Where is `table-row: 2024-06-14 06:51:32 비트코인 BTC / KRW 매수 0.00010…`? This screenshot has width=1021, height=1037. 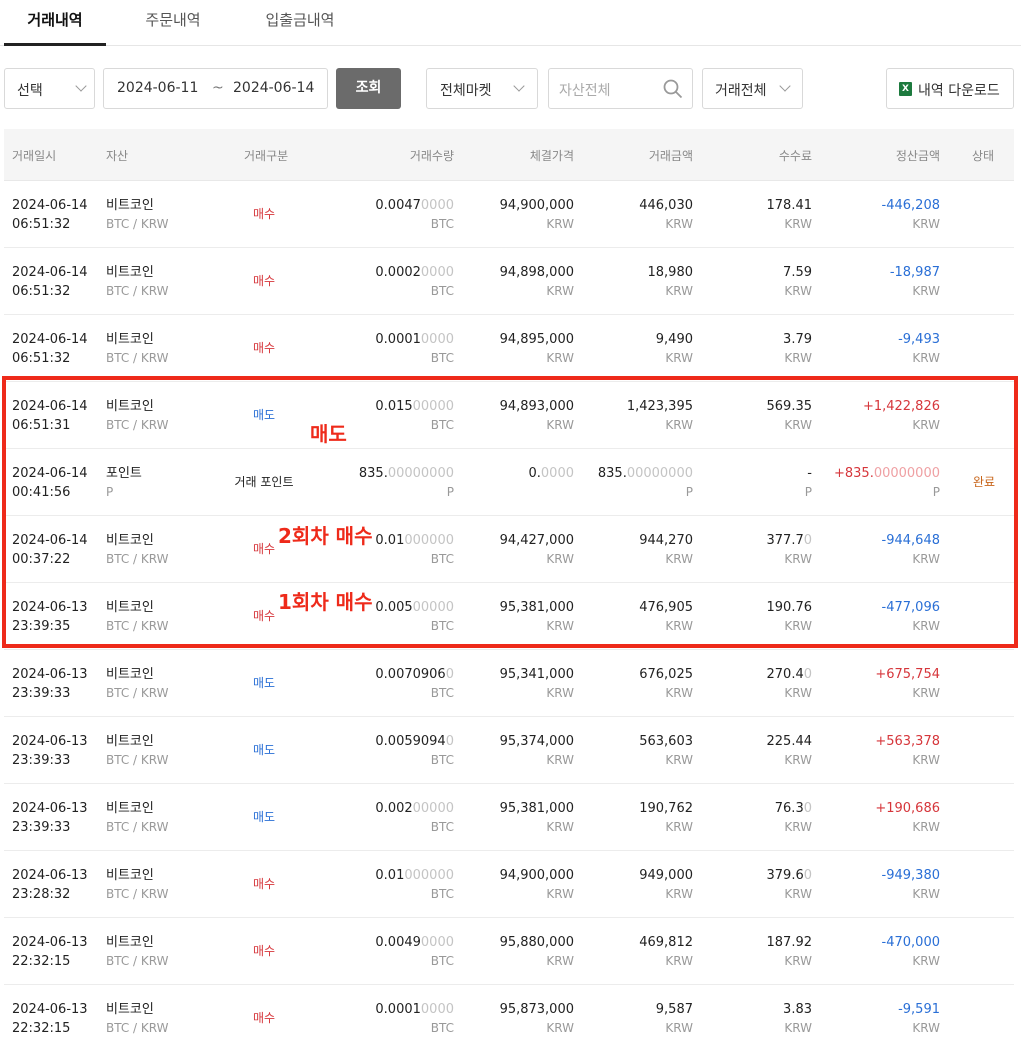 table-row: 2024-06-14 06:51:32 비트코인 BTC / KRW 매수 0.00010… is located at coordinates (509, 348).